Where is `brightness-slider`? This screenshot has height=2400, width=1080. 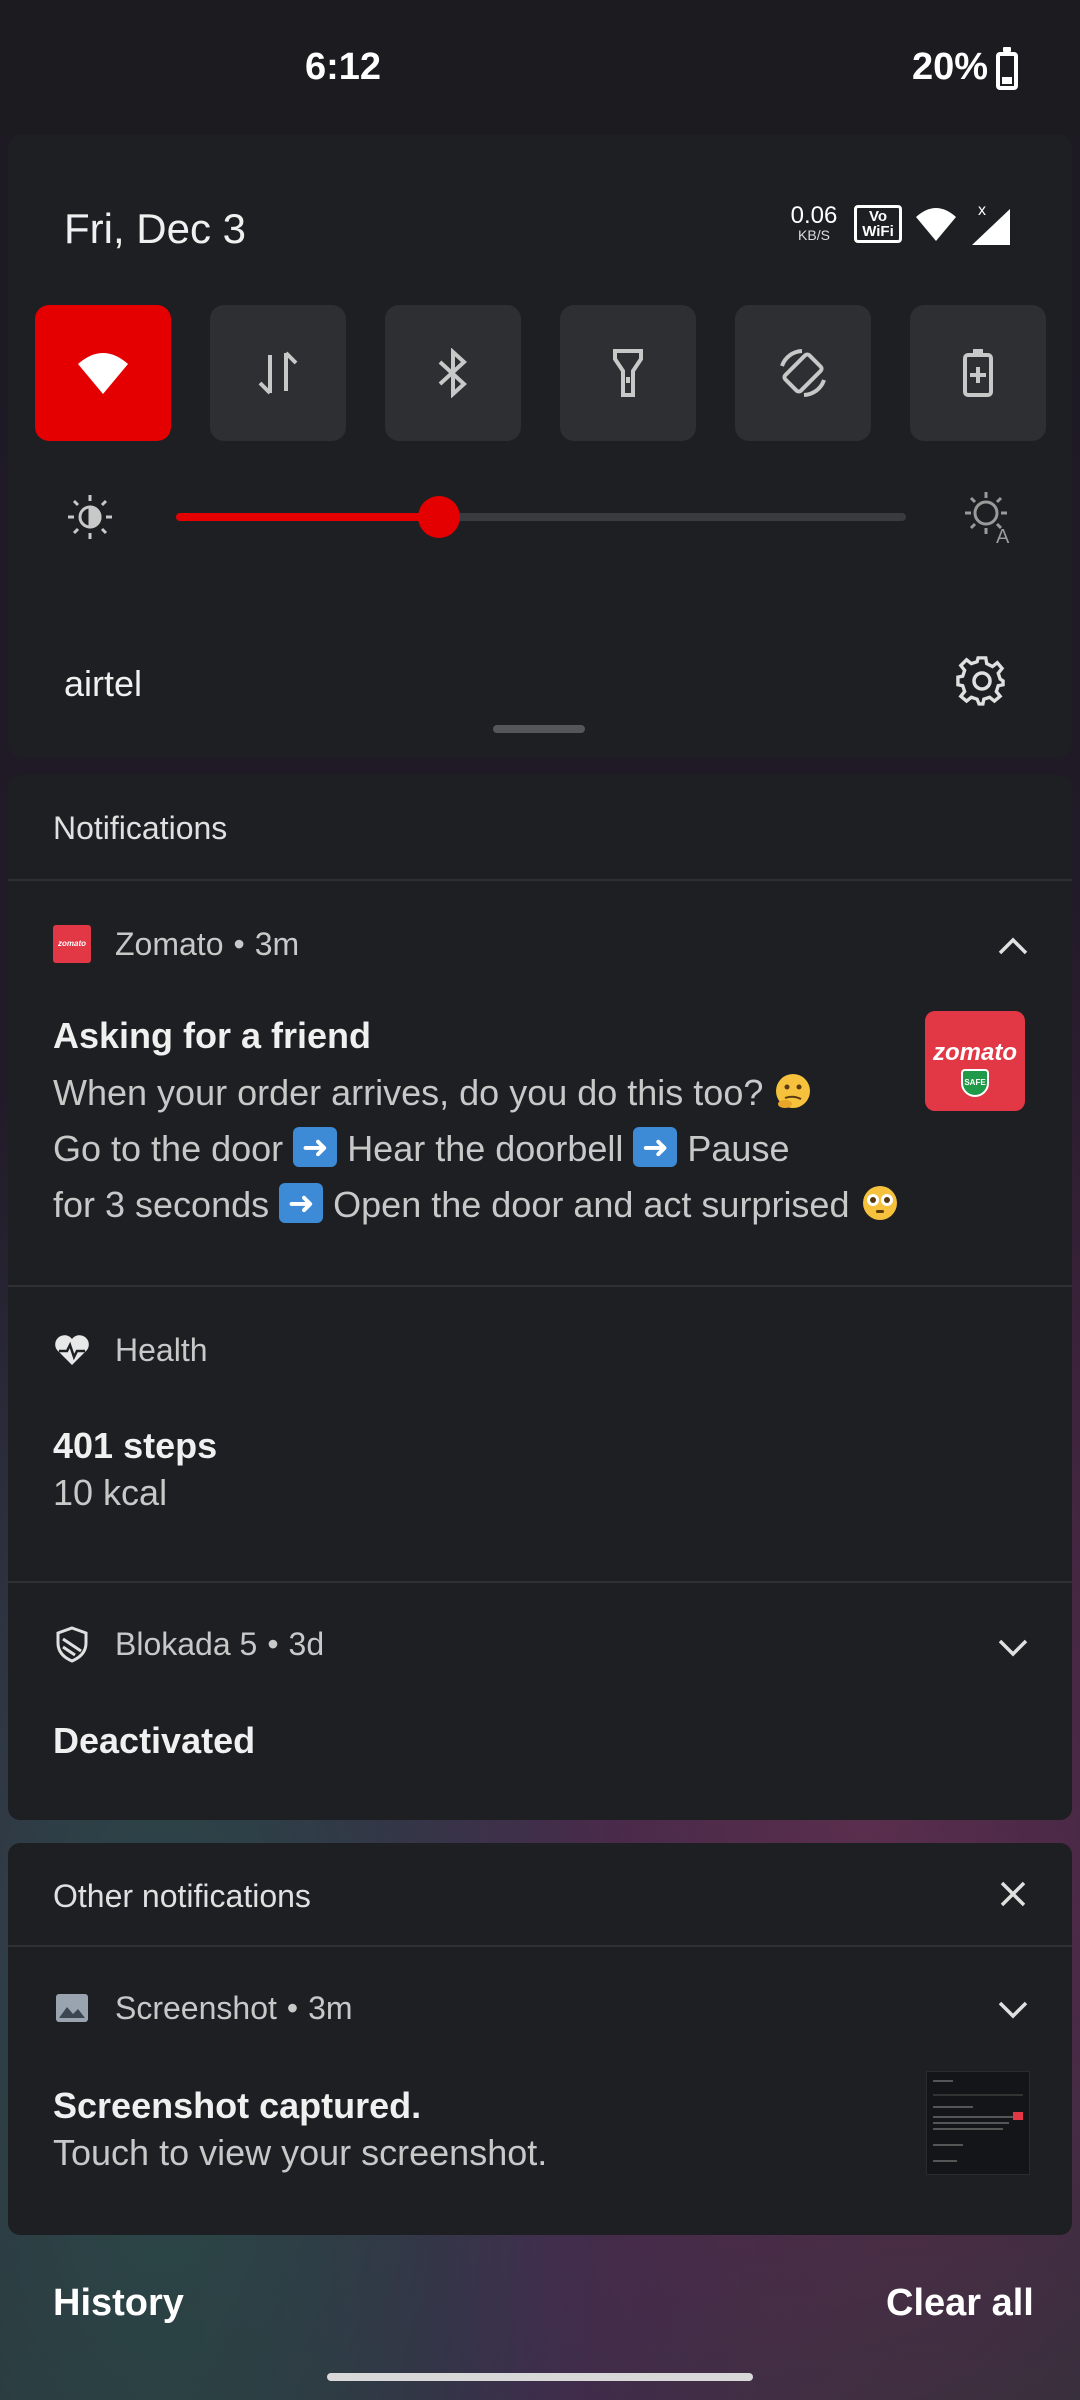
brightness-slider is located at coordinates (541, 517).